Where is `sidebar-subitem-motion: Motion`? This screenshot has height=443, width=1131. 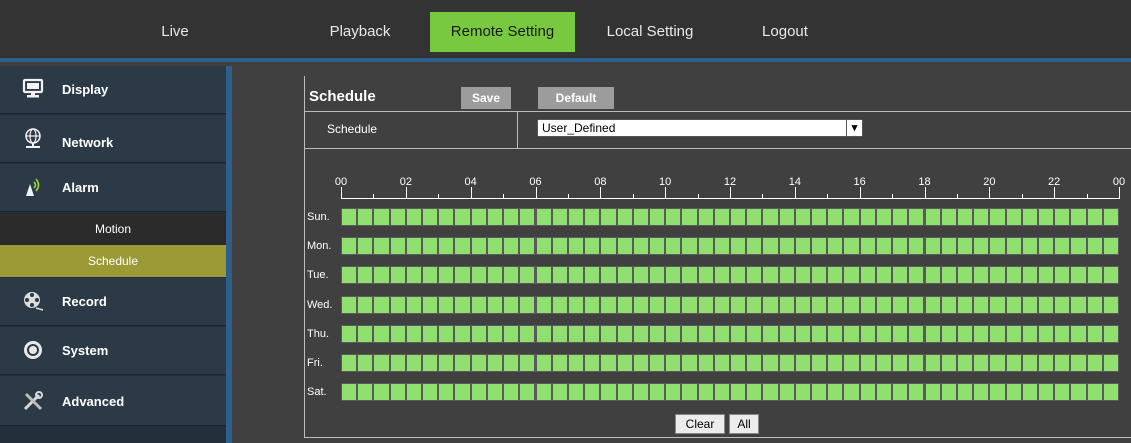 sidebar-subitem-motion: Motion is located at coordinates (113, 229).